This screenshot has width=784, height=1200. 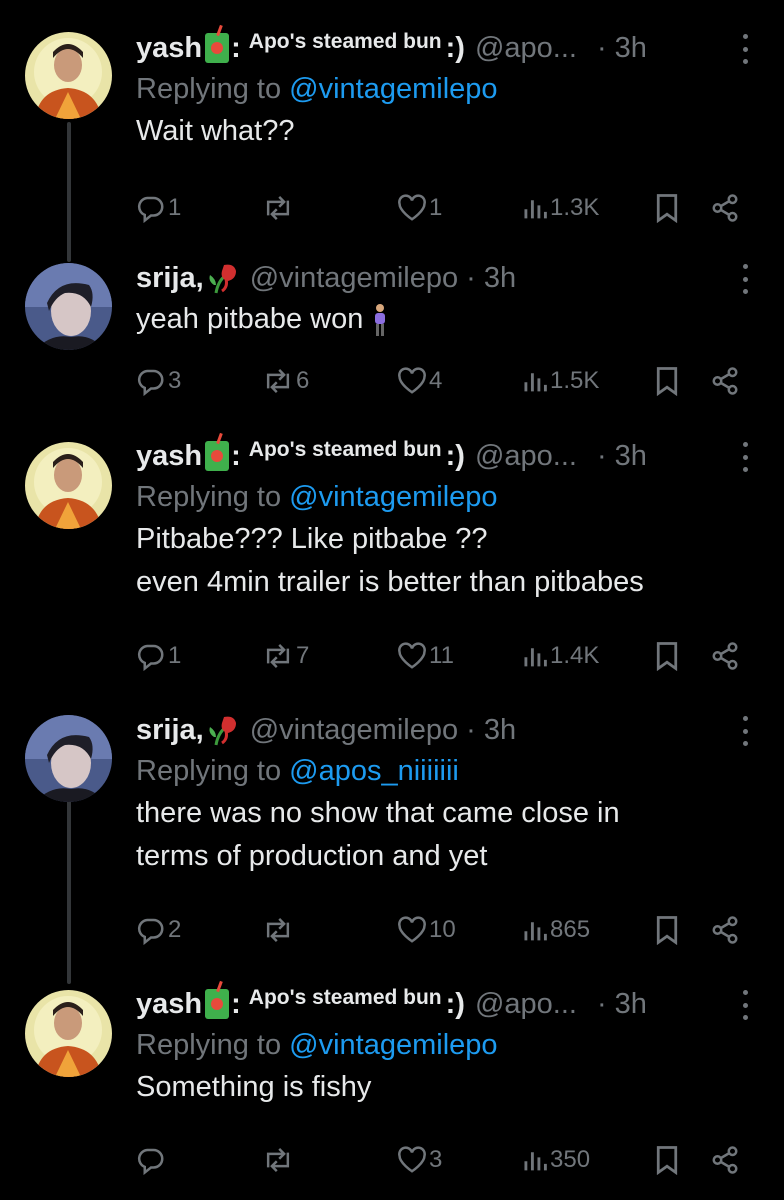 I want to click on tweet-text: Wait what??, so click(x=215, y=131).